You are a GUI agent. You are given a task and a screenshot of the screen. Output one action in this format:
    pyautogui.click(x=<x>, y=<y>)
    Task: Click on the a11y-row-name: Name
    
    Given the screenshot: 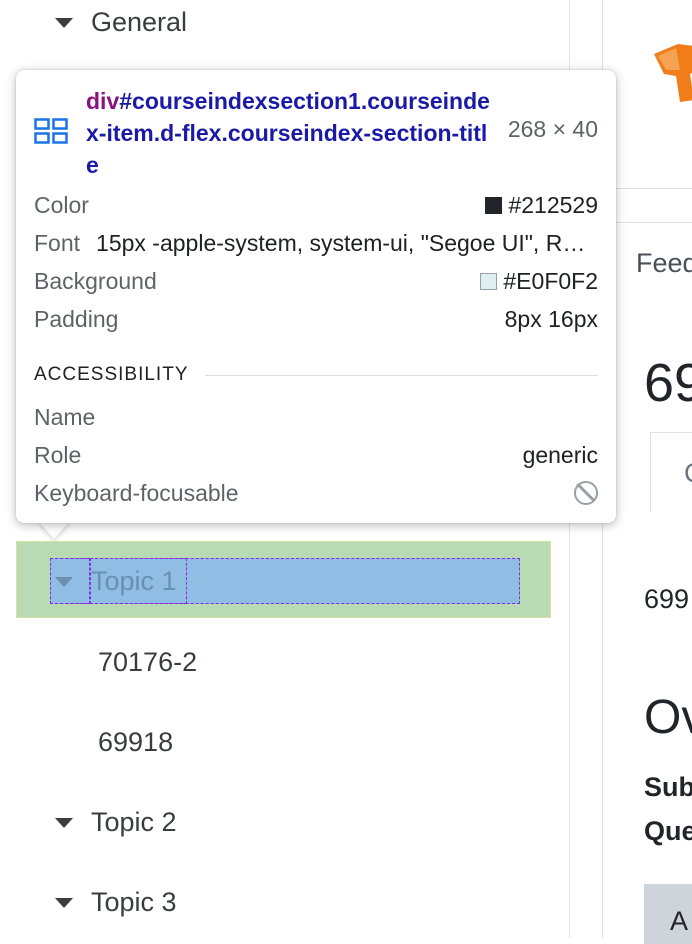 What is the action you would take?
    pyautogui.click(x=316, y=417)
    